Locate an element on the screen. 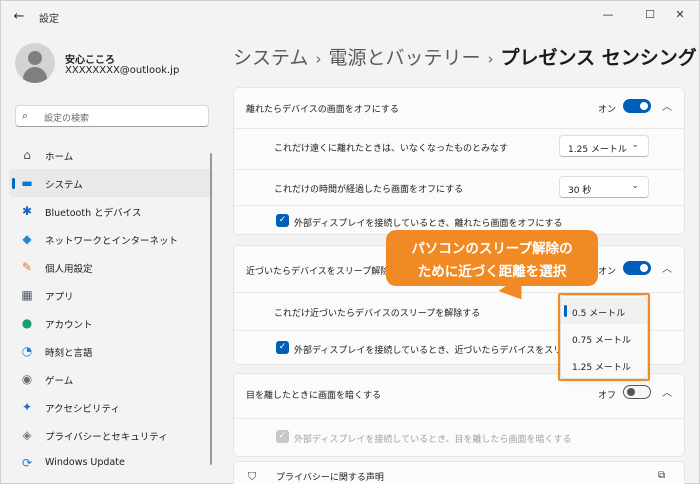 The image size is (700, 484). row-screen-off-time: これだけの時間が経過したら画面をオフにする 30 秒 ⌄ is located at coordinates (459, 186).